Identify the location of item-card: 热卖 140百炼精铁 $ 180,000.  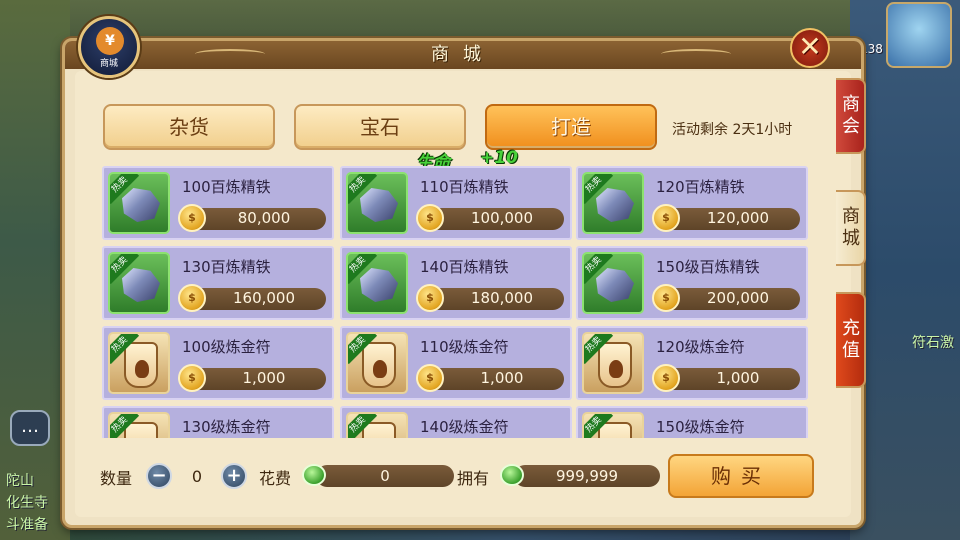
(456, 283).